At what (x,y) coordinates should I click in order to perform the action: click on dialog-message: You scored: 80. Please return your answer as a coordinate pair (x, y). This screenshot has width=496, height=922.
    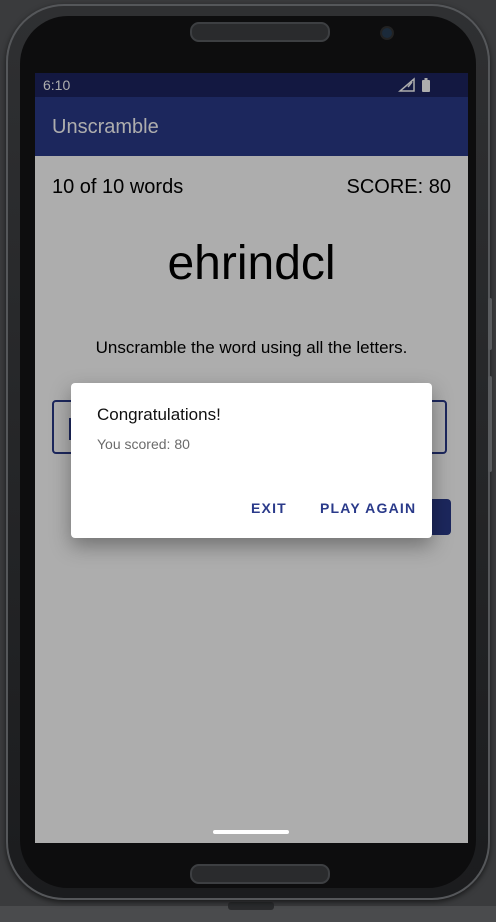
    Looking at the image, I should click on (143, 444).